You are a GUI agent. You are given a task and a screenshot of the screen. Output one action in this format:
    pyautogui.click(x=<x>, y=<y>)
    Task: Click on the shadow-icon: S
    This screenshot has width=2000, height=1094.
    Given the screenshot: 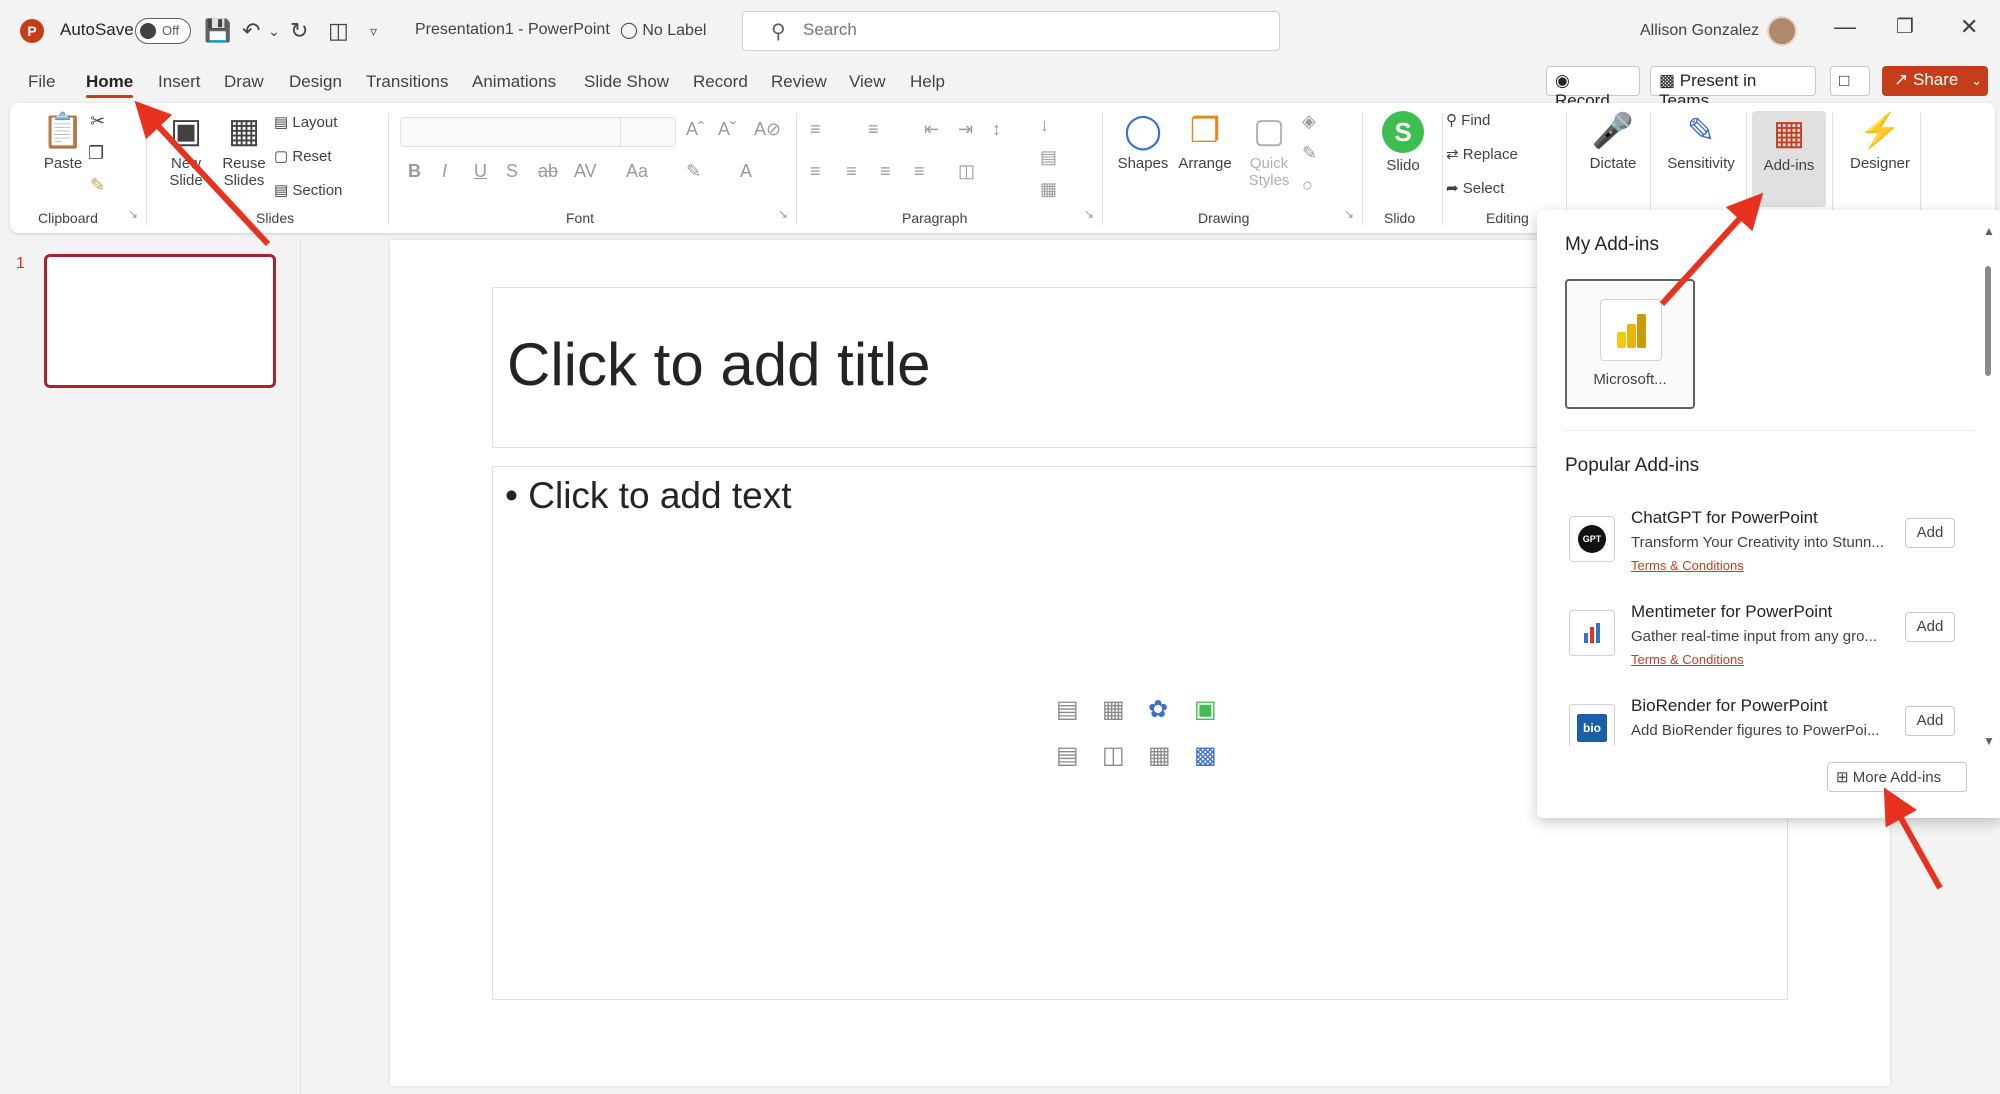 What is the action you would take?
    pyautogui.click(x=512, y=171)
    